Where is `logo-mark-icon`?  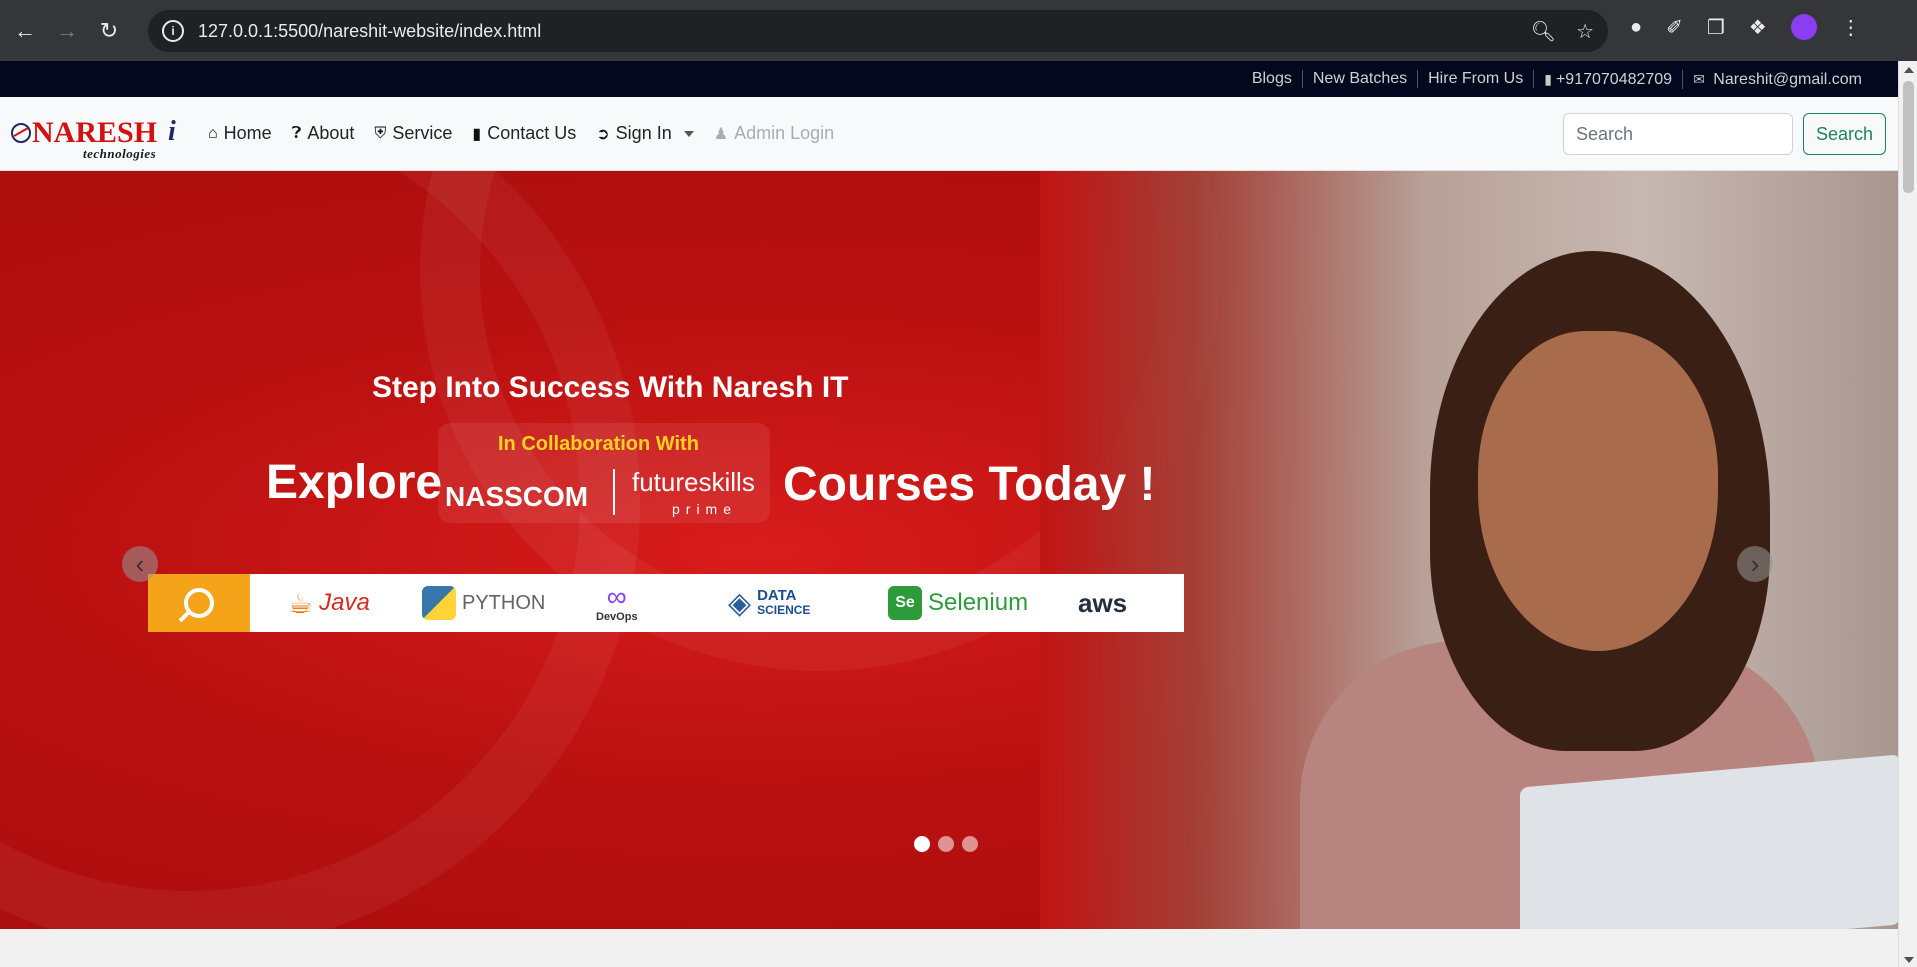
logo-mark-icon is located at coordinates (21, 132).